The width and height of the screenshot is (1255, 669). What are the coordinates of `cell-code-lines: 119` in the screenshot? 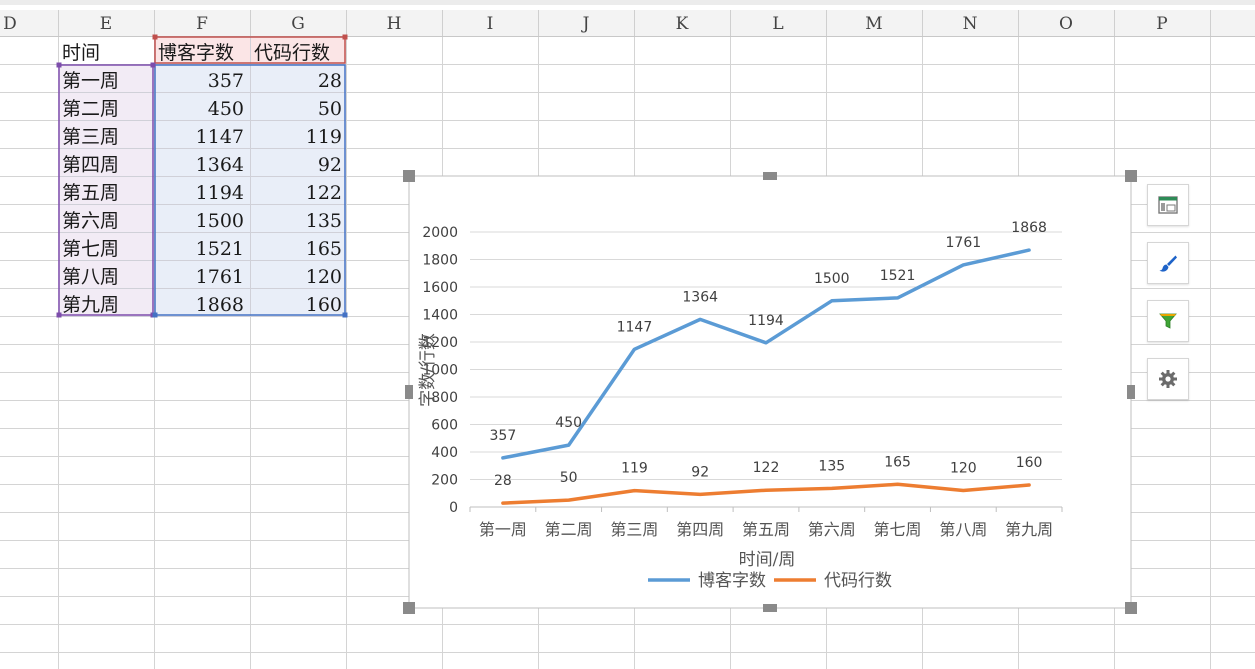 It's located at (324, 137).